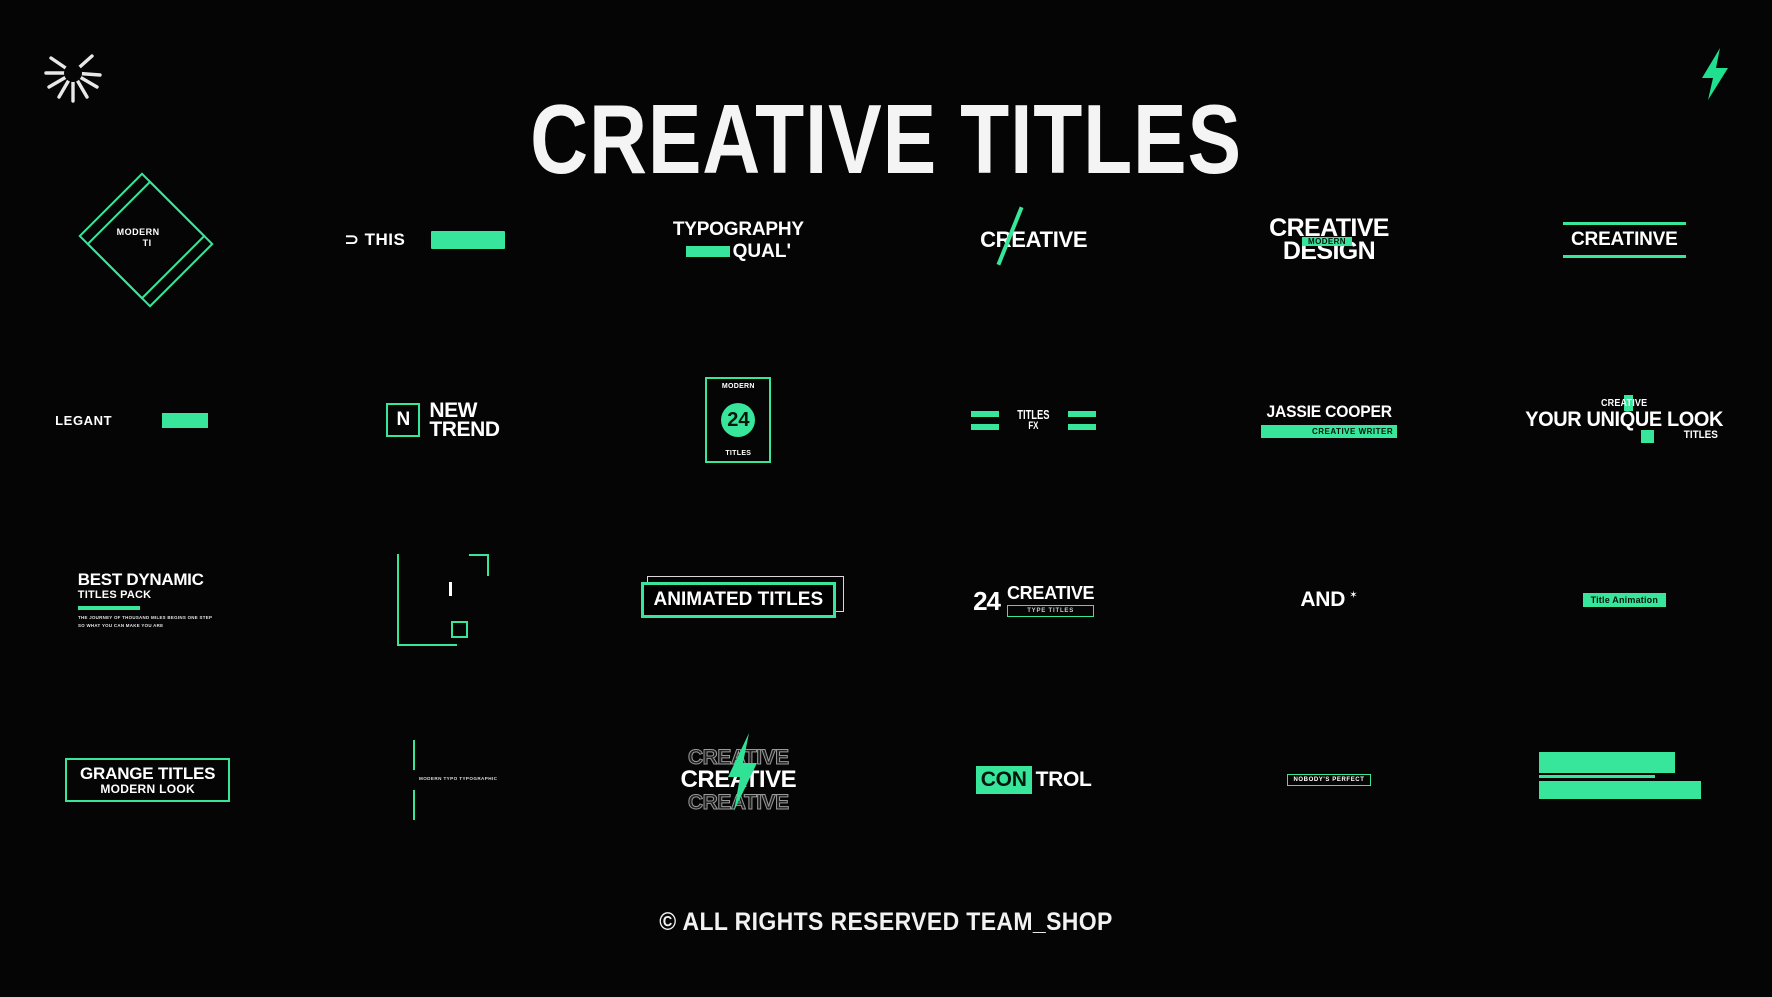  I want to click on title-card-diamond: MODERN TI, so click(147, 240).